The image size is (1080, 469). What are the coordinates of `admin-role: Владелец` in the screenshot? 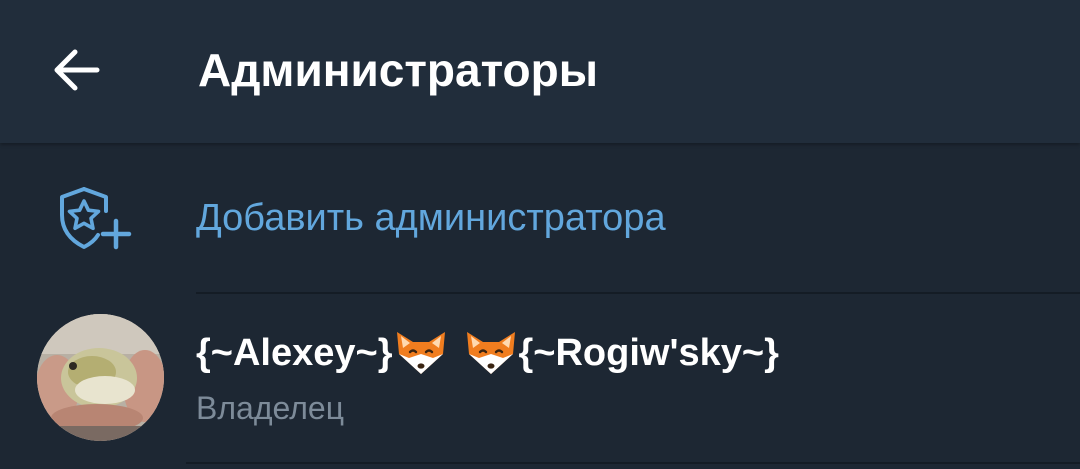 It's located at (270, 408).